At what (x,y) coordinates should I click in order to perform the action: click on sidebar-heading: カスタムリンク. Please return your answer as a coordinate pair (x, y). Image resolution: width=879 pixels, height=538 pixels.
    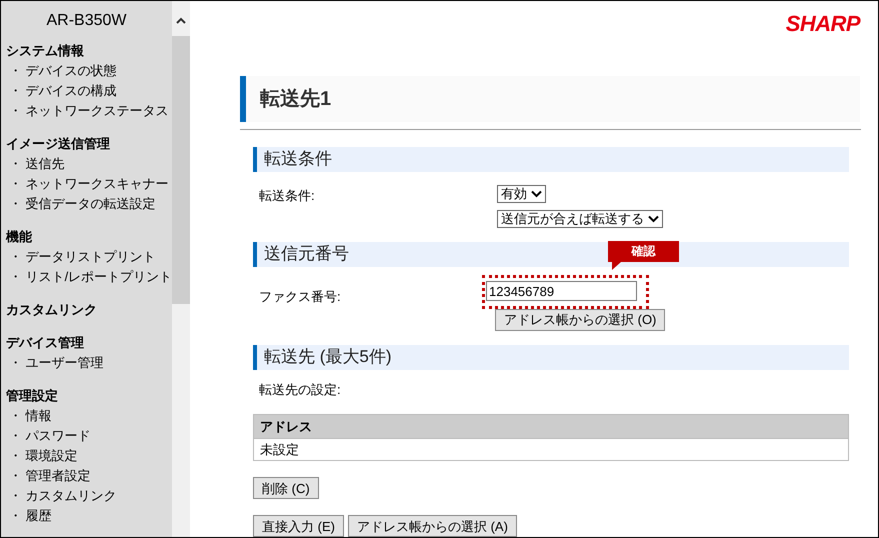
    Looking at the image, I should click on (86, 310).